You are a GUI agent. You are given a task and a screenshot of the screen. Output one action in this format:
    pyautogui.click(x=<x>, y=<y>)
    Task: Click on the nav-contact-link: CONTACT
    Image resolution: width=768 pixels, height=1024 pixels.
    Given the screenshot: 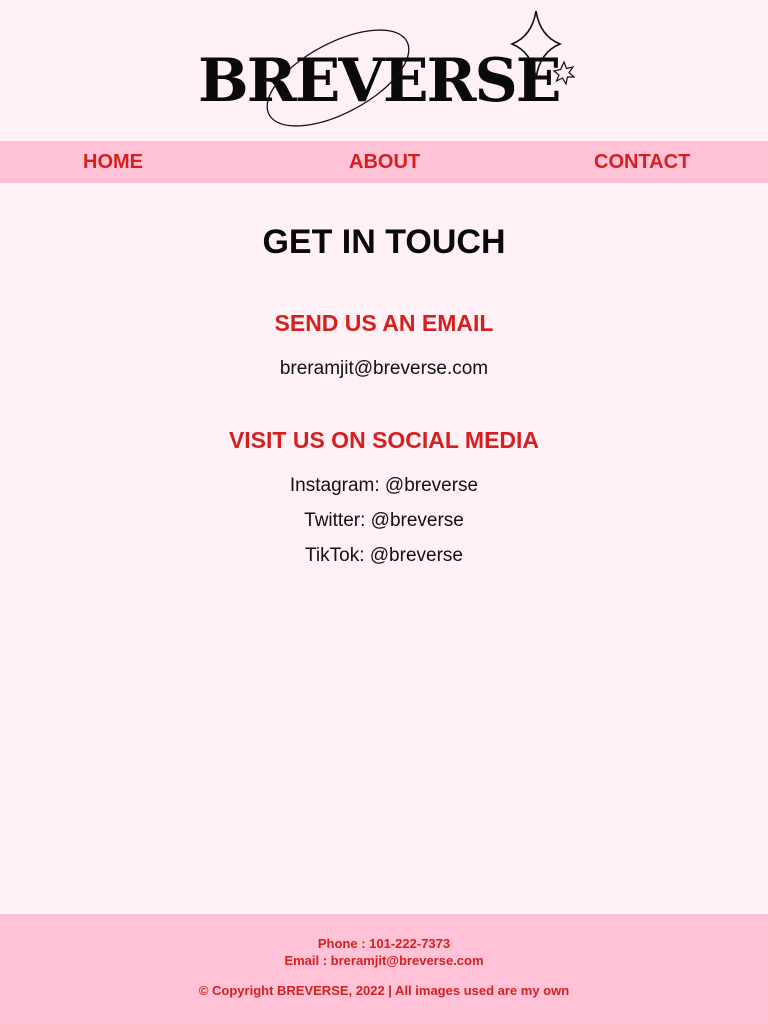 What is the action you would take?
    pyautogui.click(x=642, y=162)
    